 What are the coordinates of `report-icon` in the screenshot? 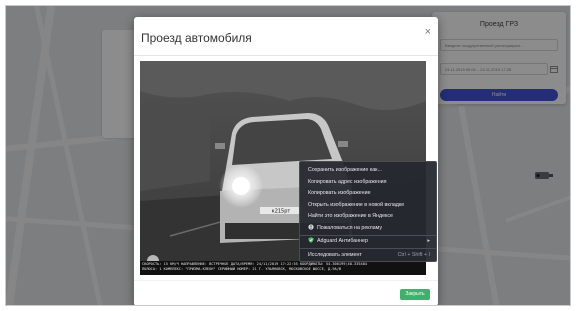 It's located at (311, 226).